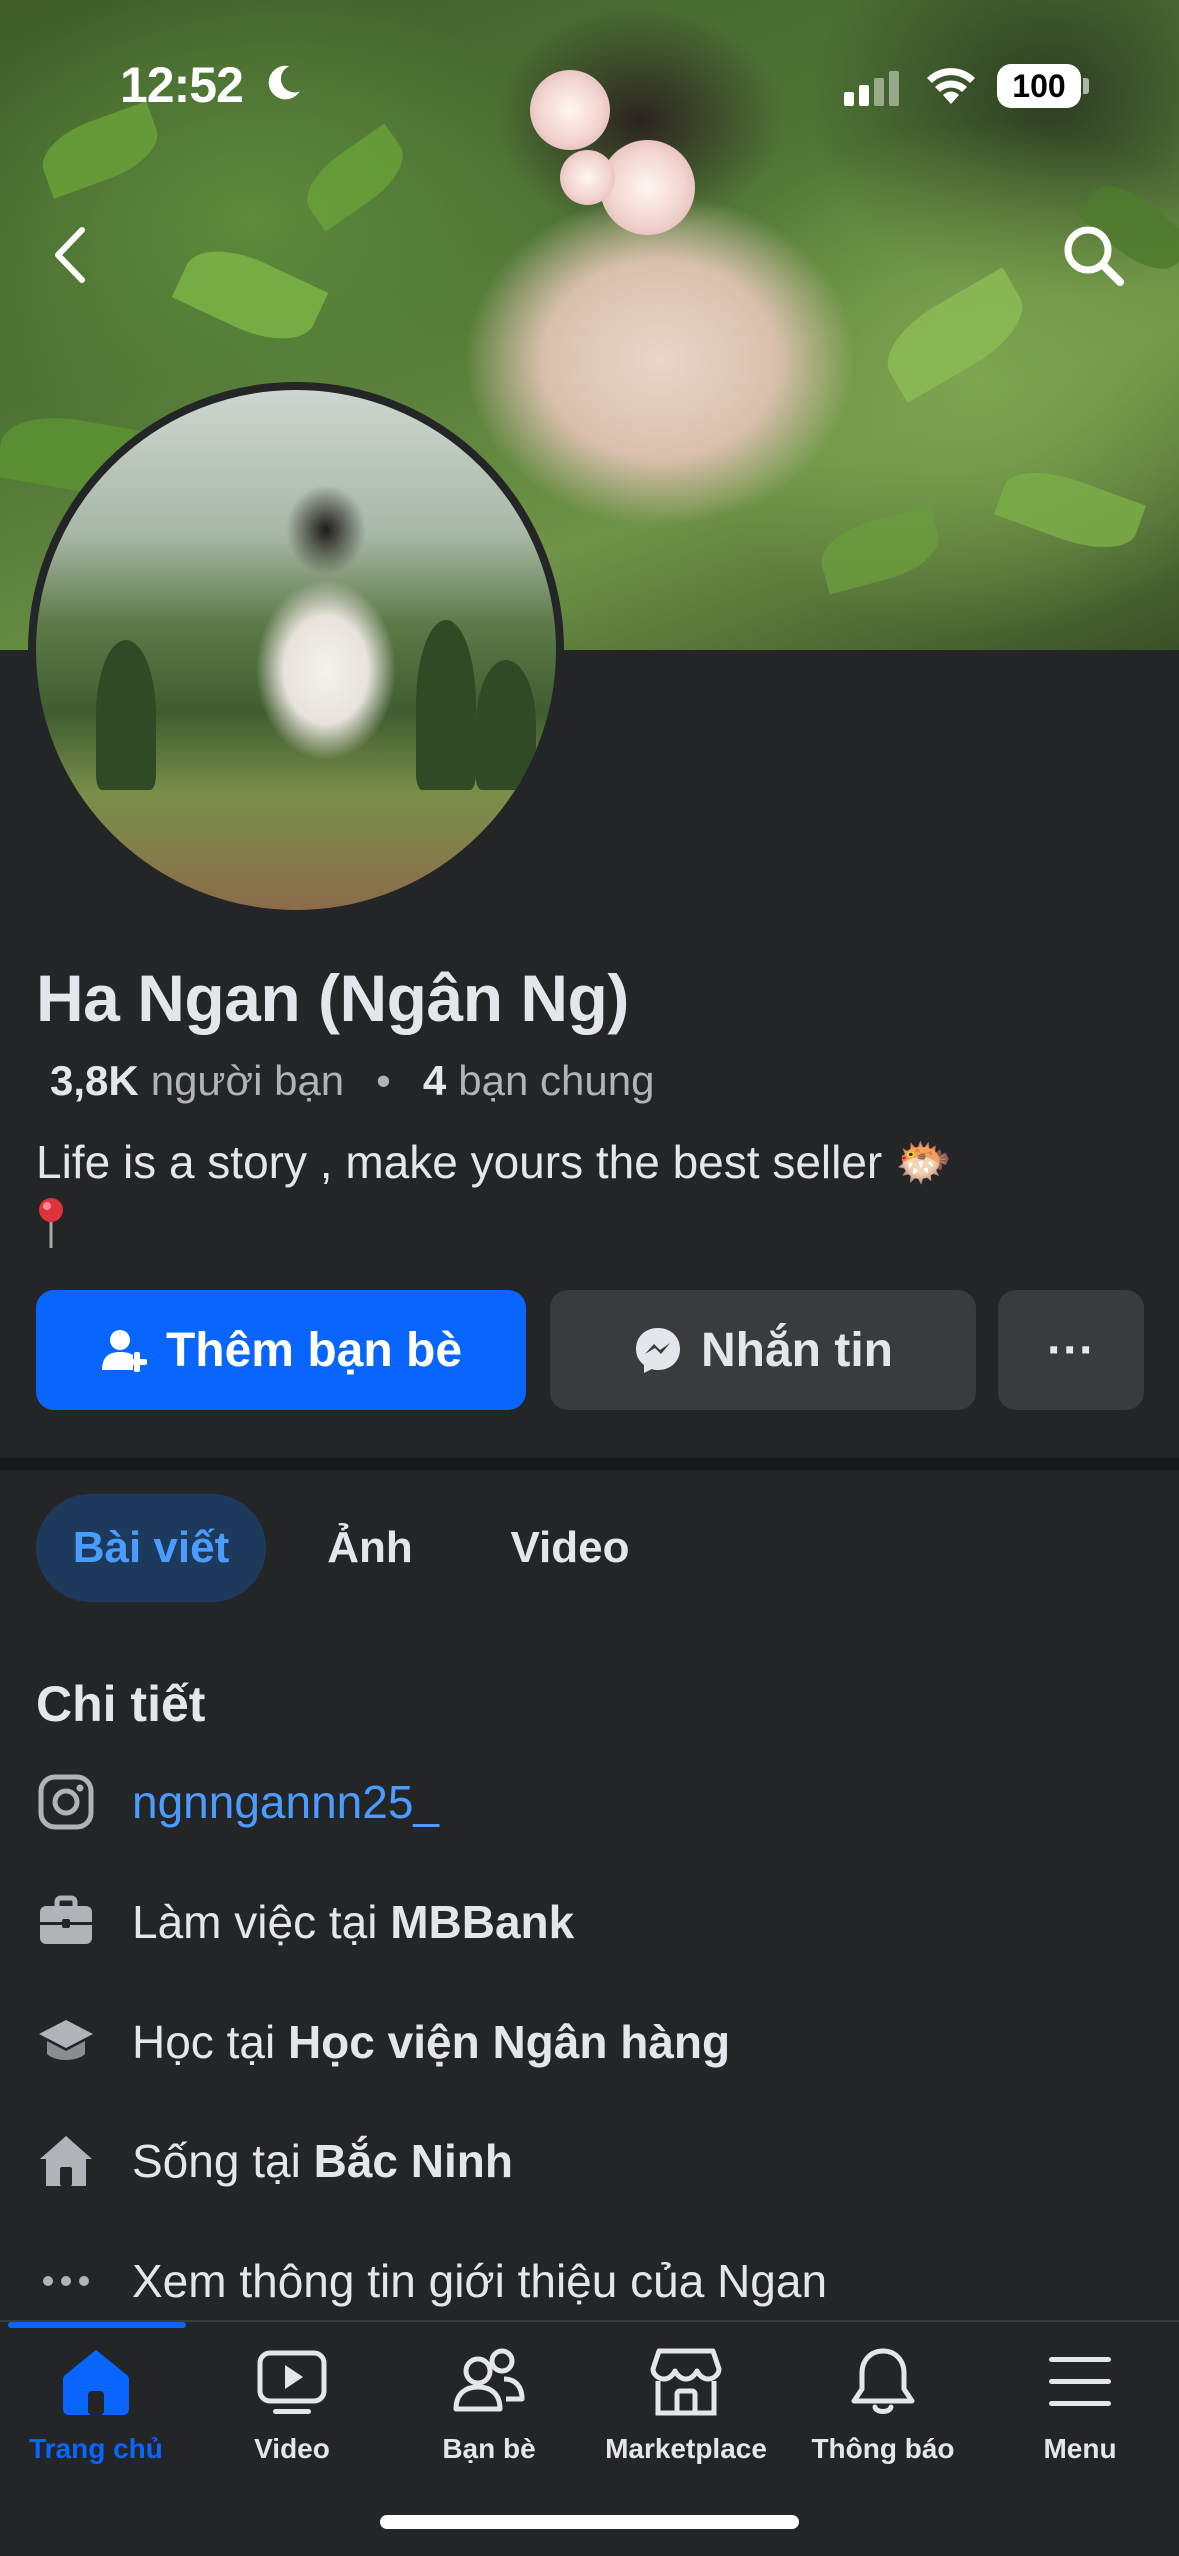 Image resolution: width=1179 pixels, height=2556 pixels. What do you see at coordinates (124, 1351) in the screenshot?
I see `add-friend-icon` at bounding box center [124, 1351].